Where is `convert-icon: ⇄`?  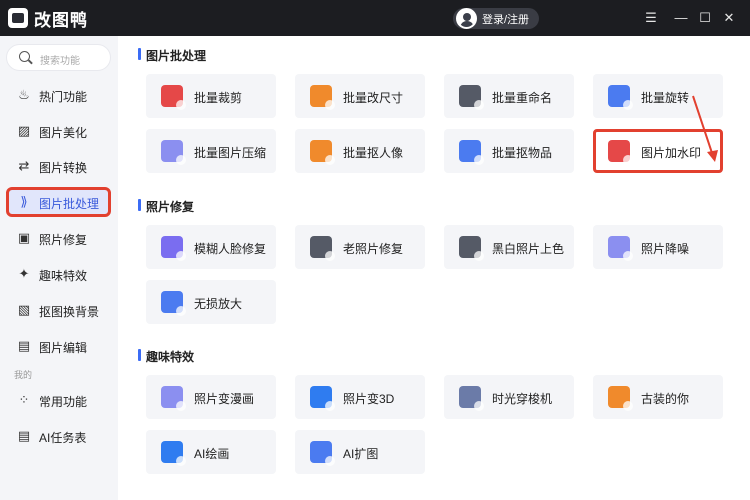 convert-icon: ⇄ is located at coordinates (24, 165).